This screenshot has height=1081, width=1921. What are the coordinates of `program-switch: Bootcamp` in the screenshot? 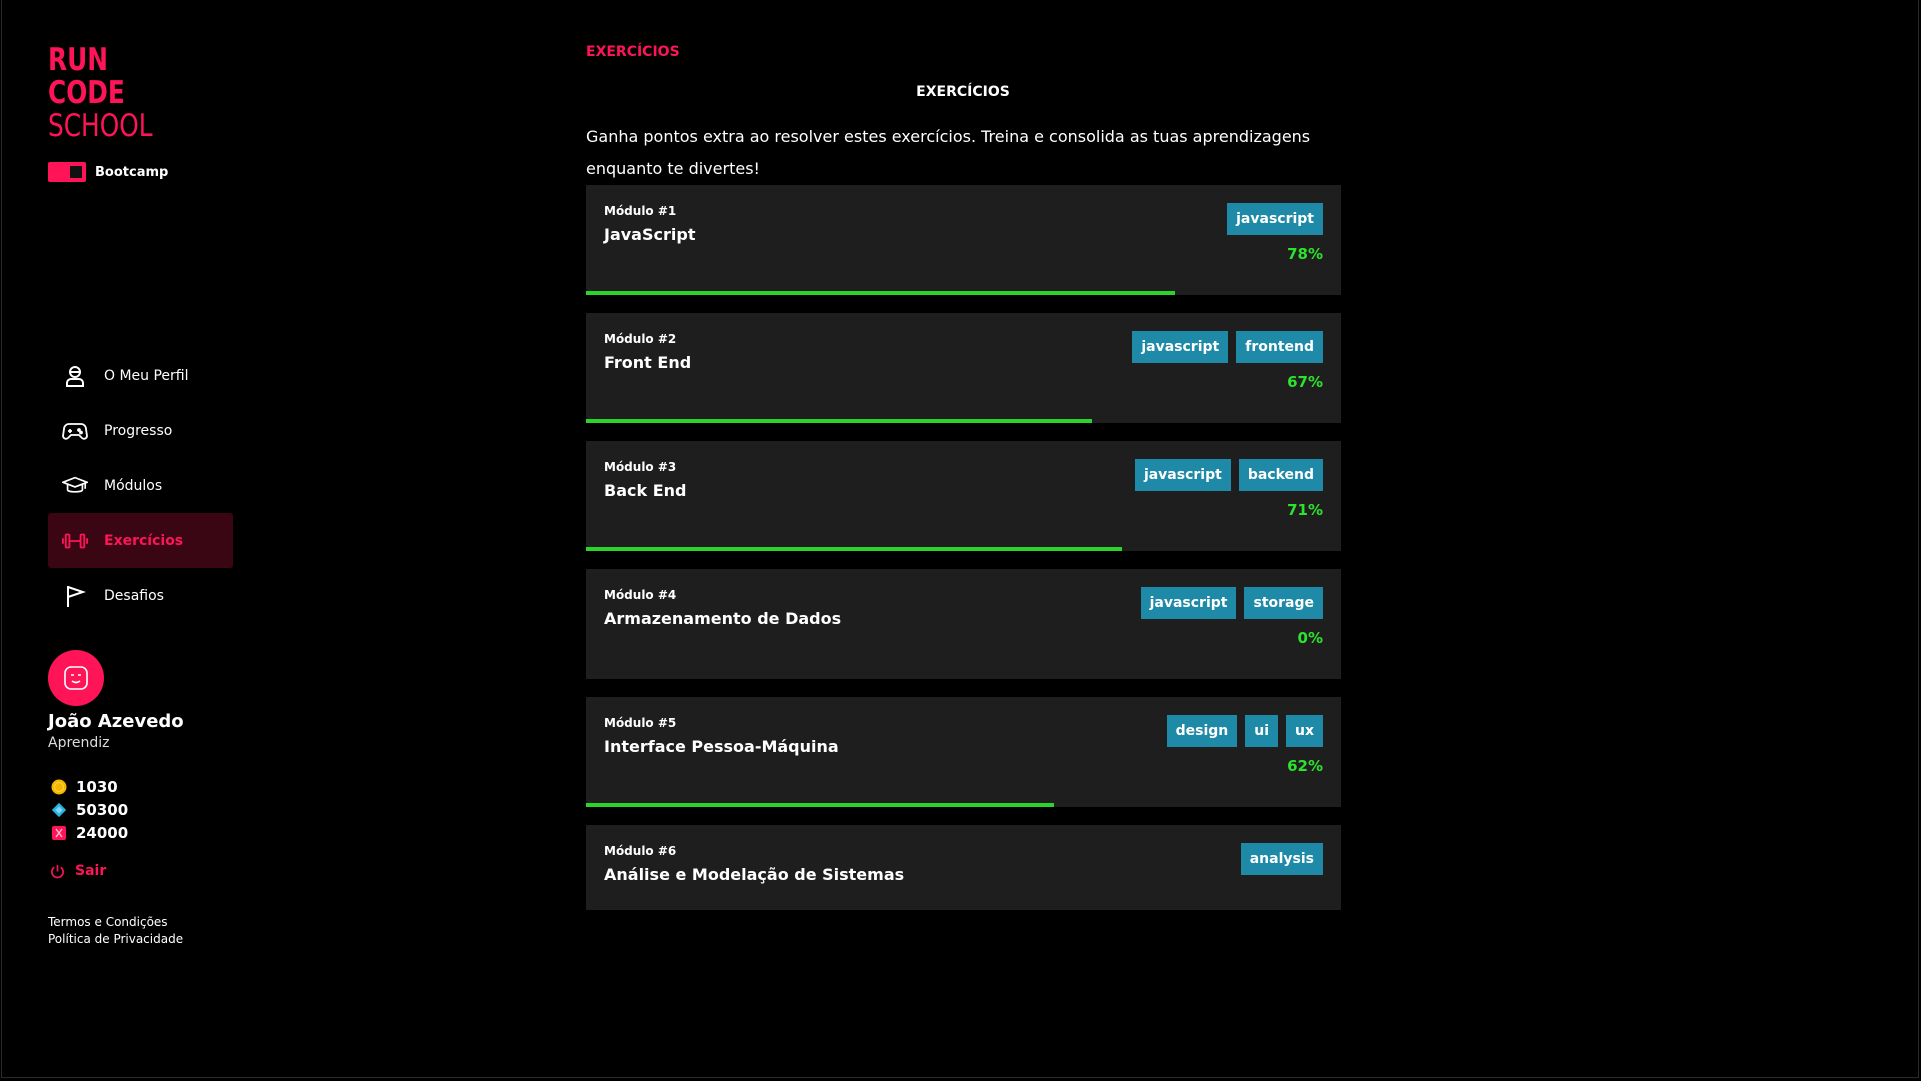 It's located at (108, 172).